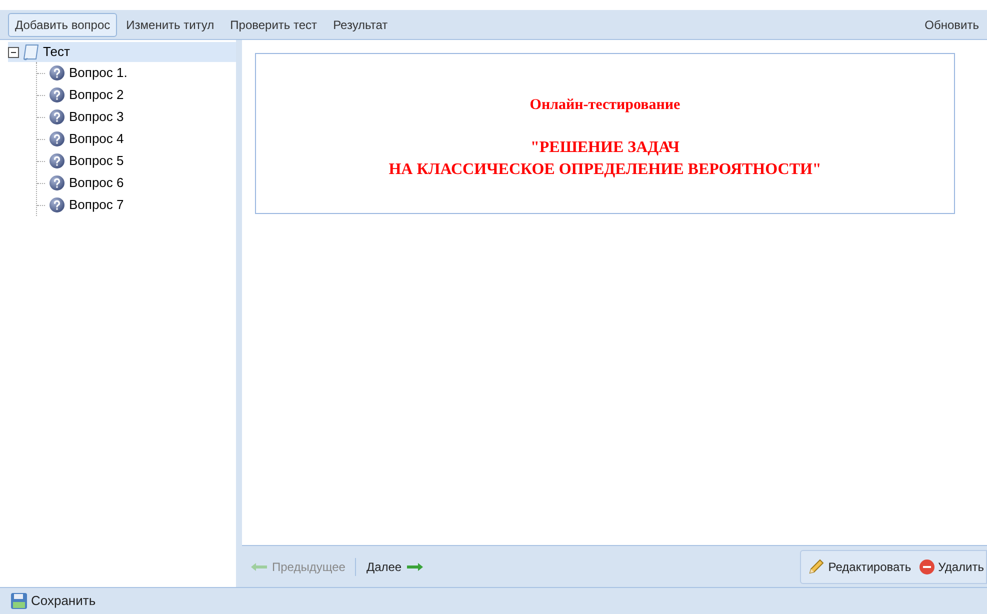 This screenshot has width=987, height=614. Describe the element at coordinates (605, 106) in the screenshot. I see `subtitle: Онлайн-тестирование` at that location.